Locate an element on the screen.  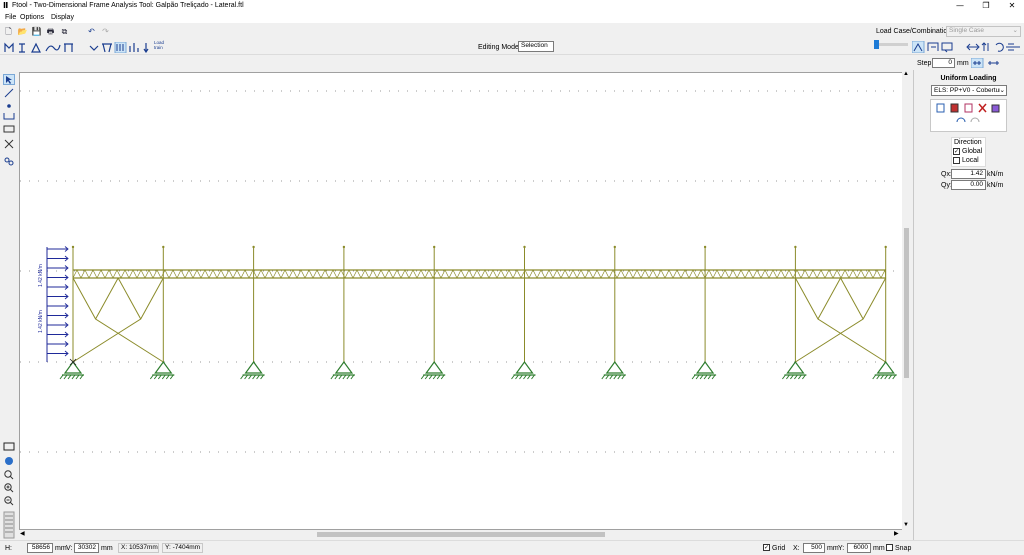
menu-file: File is located at coordinates (10, 17).